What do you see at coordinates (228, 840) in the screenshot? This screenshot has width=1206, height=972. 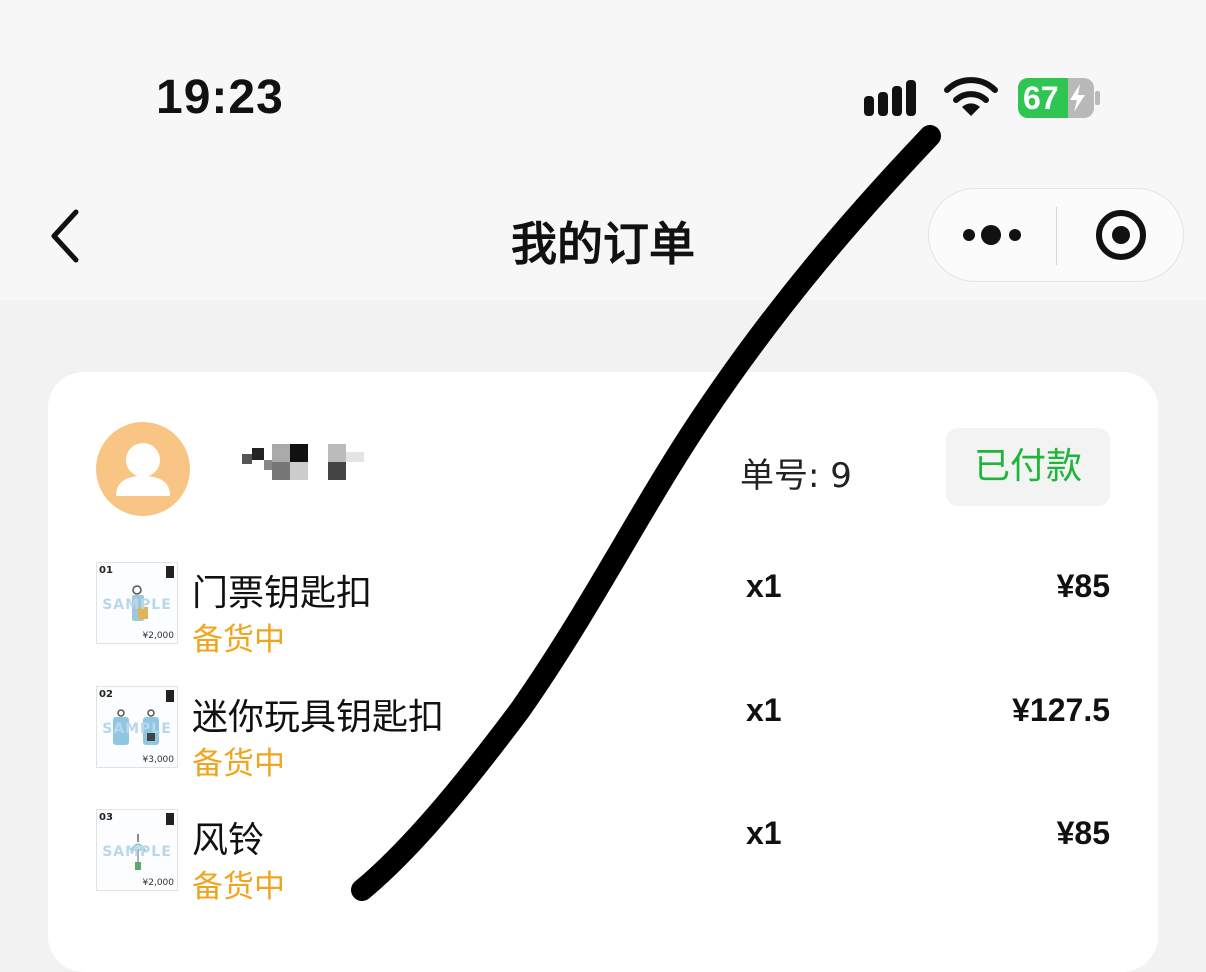 I see `product-name: 风铃` at bounding box center [228, 840].